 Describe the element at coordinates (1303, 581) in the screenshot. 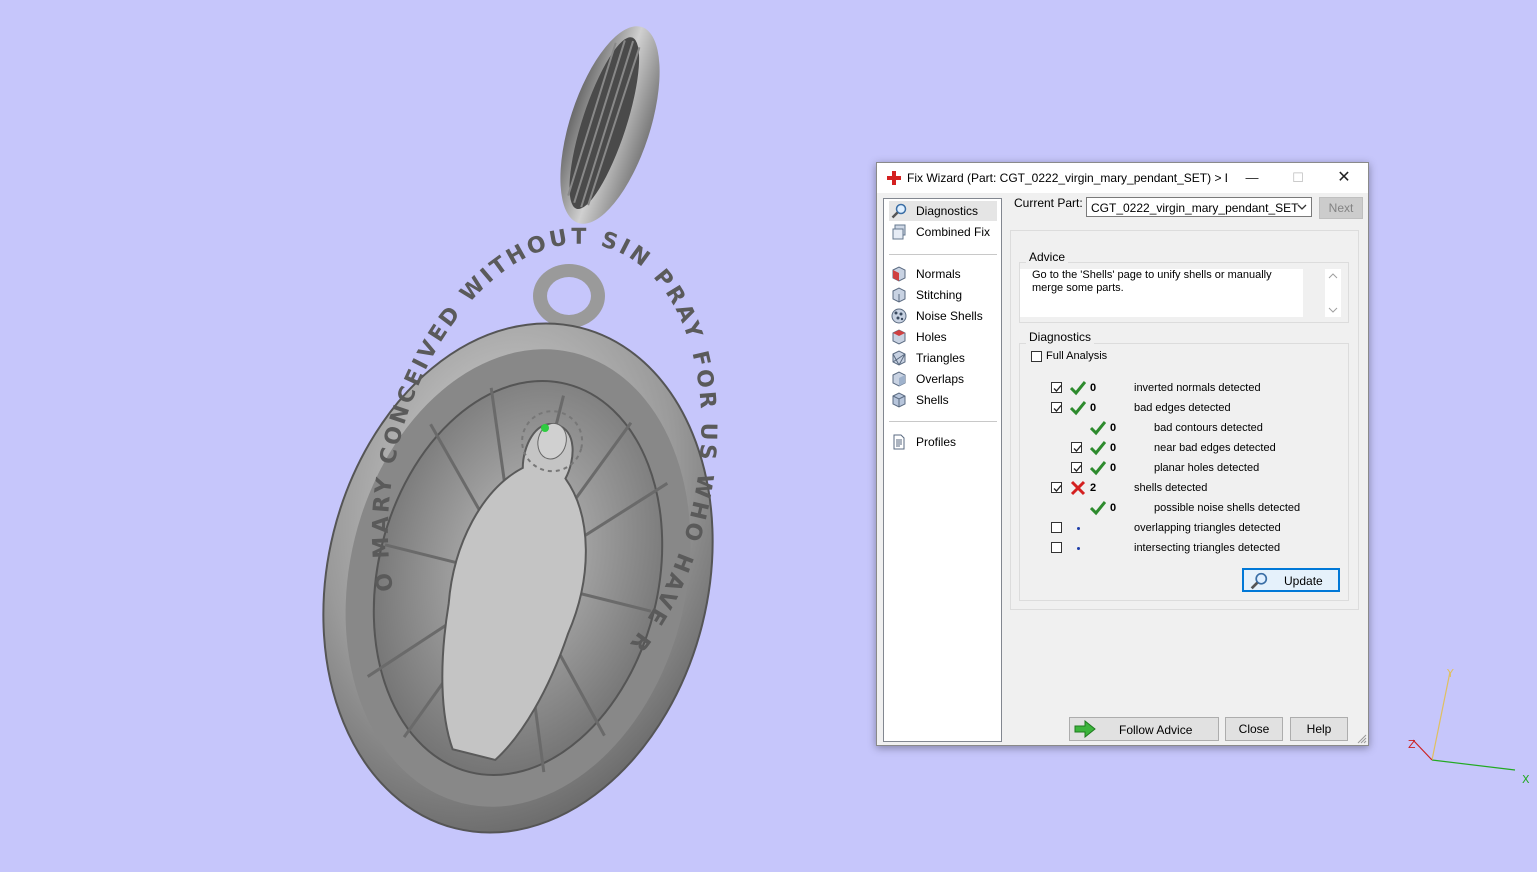

I see `update-label: Update` at that location.